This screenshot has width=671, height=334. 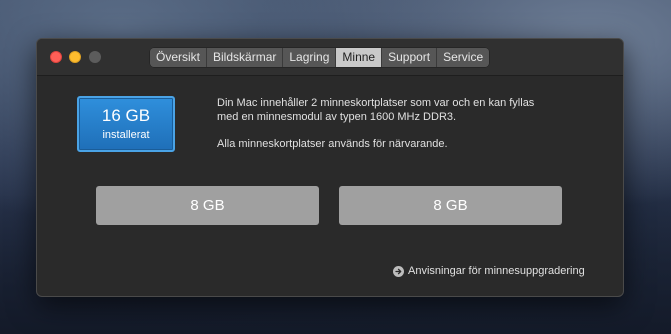 I want to click on memory-slot-1: 8 GB, so click(x=207, y=205).